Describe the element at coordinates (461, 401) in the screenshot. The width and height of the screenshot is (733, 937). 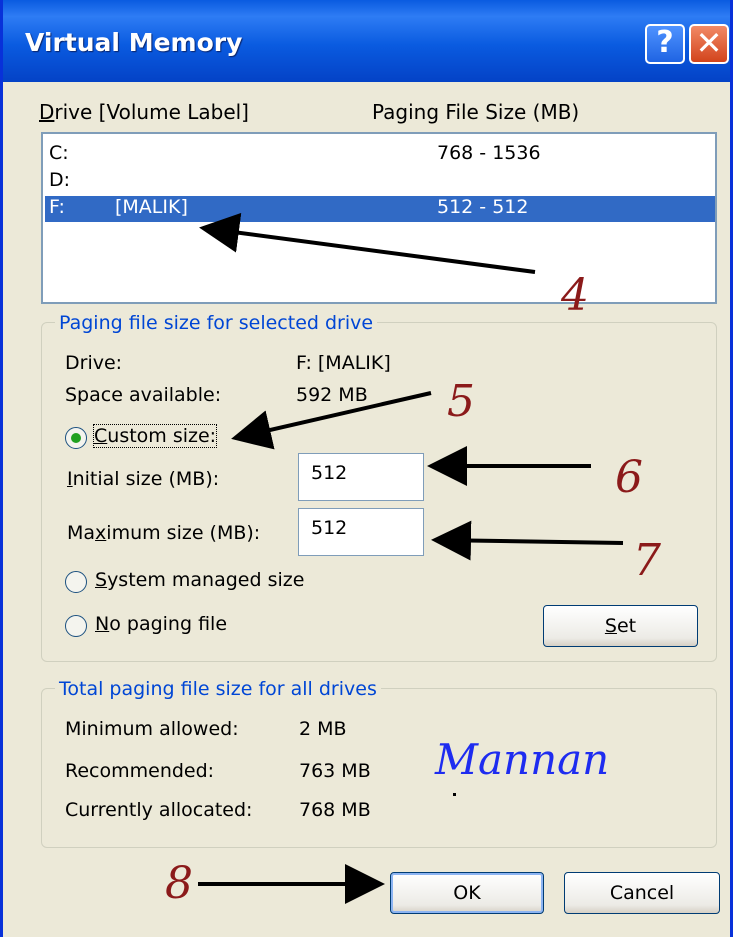
I see `annotation-number-5: 5` at that location.